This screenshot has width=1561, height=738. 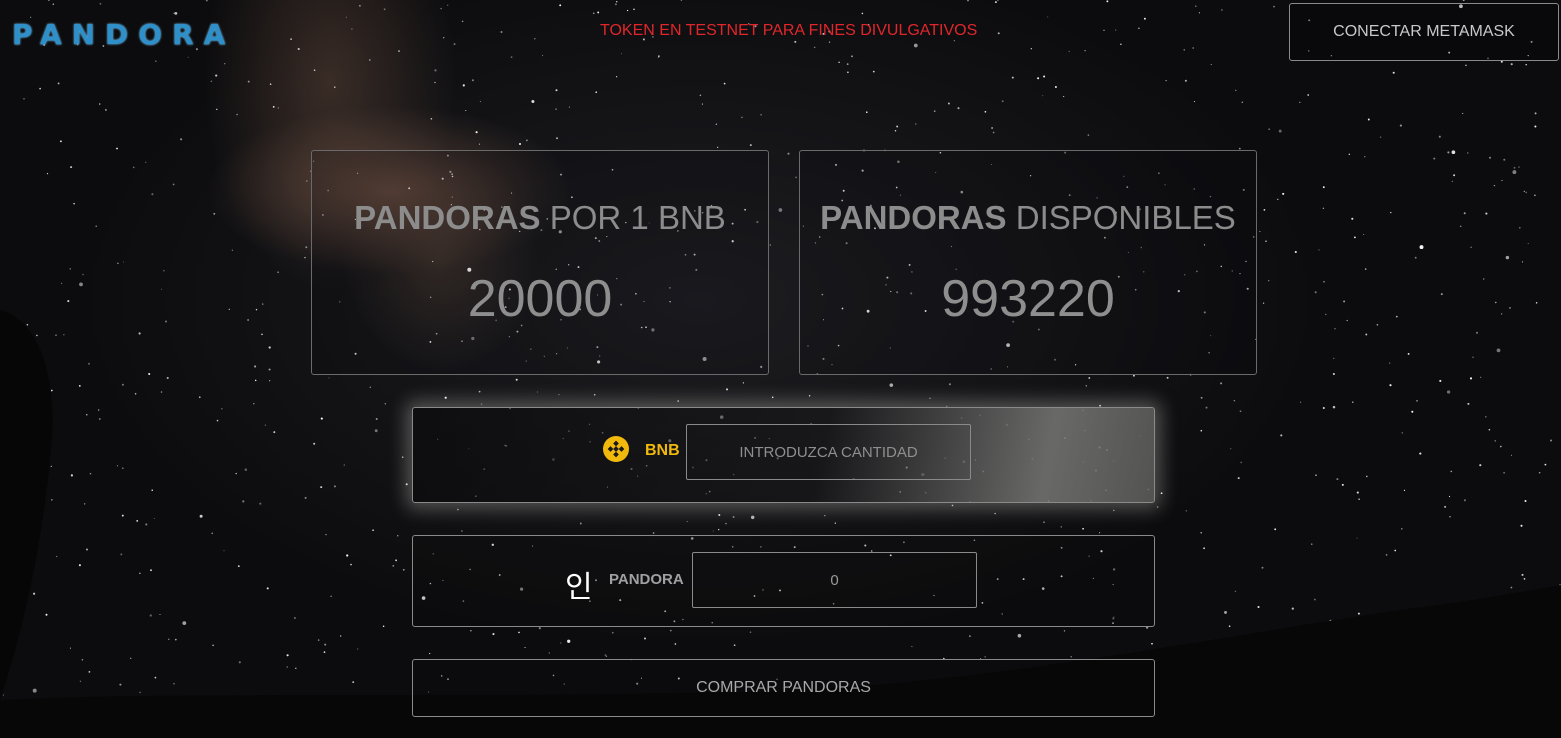 I want to click on pandora-output-row: 인 PANDORA, so click(x=783, y=581).